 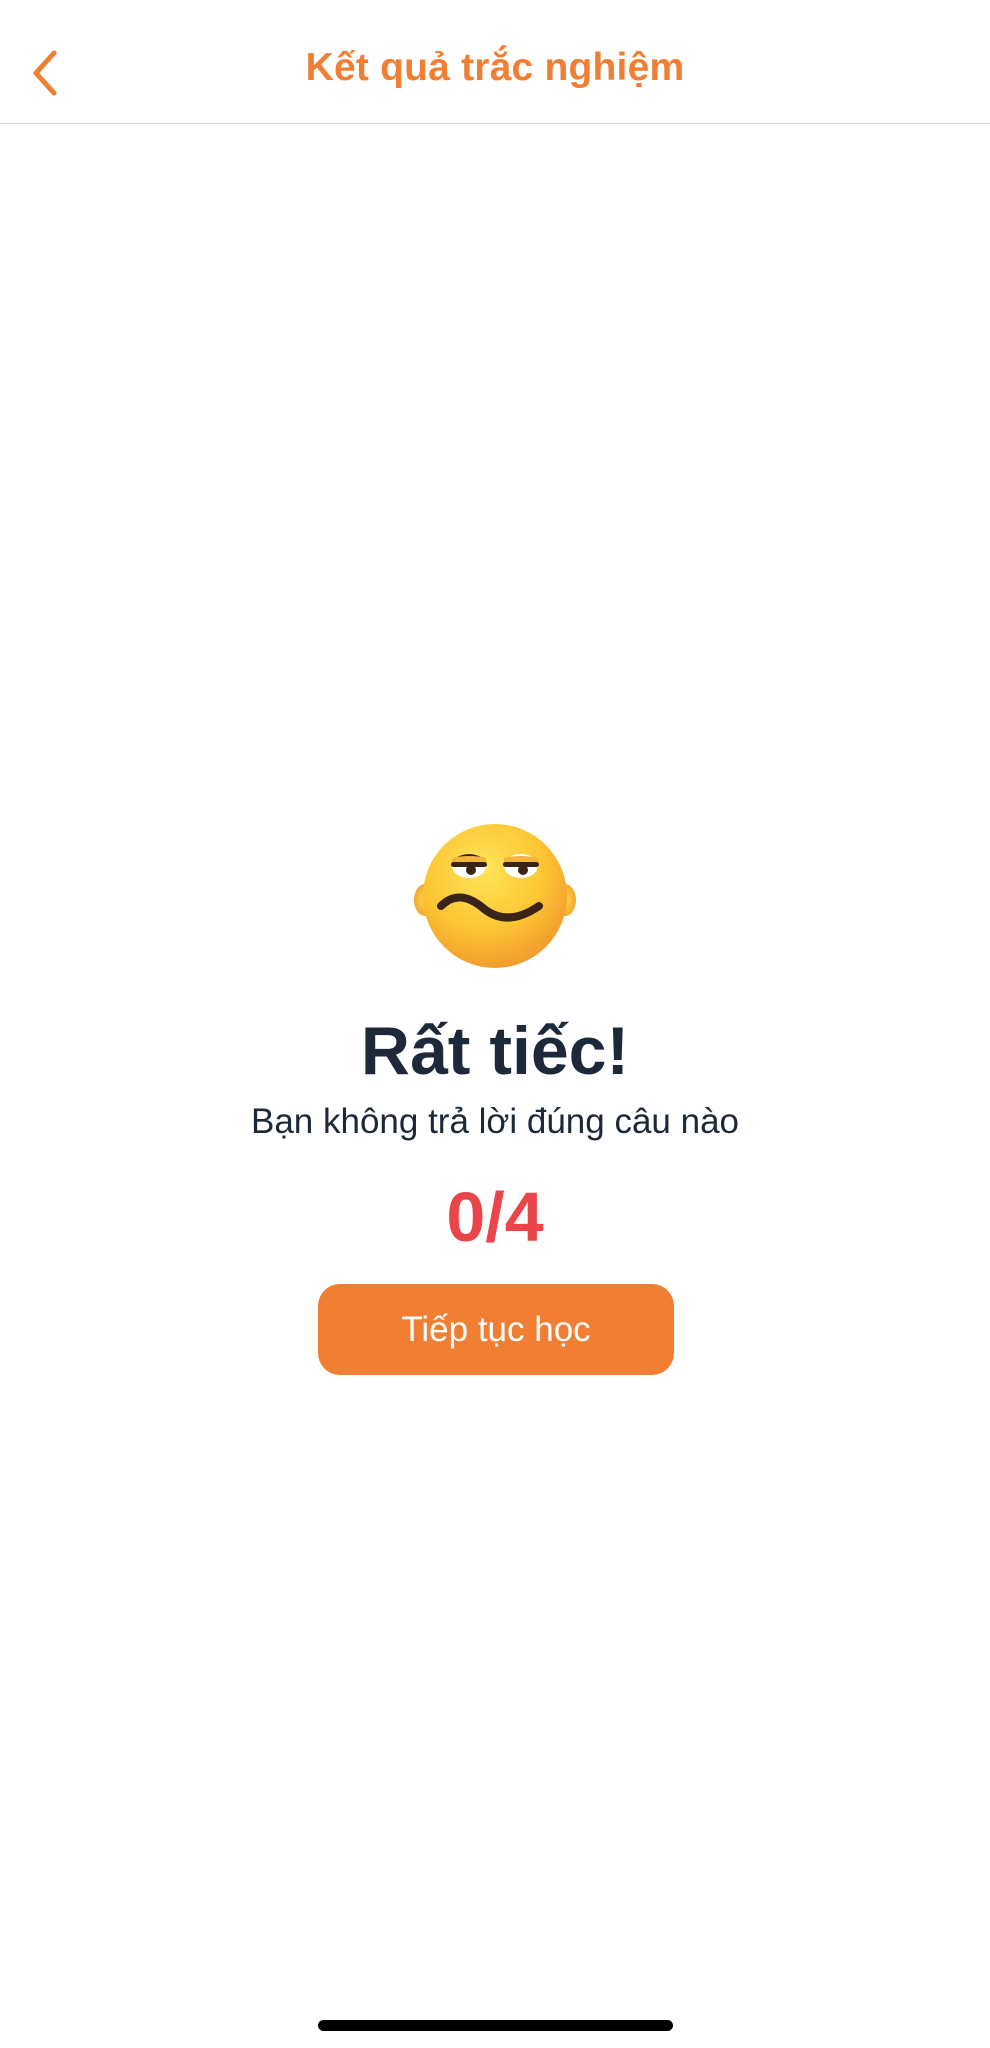 What do you see at coordinates (495, 1217) in the screenshot?
I see `score-value: 0/4` at bounding box center [495, 1217].